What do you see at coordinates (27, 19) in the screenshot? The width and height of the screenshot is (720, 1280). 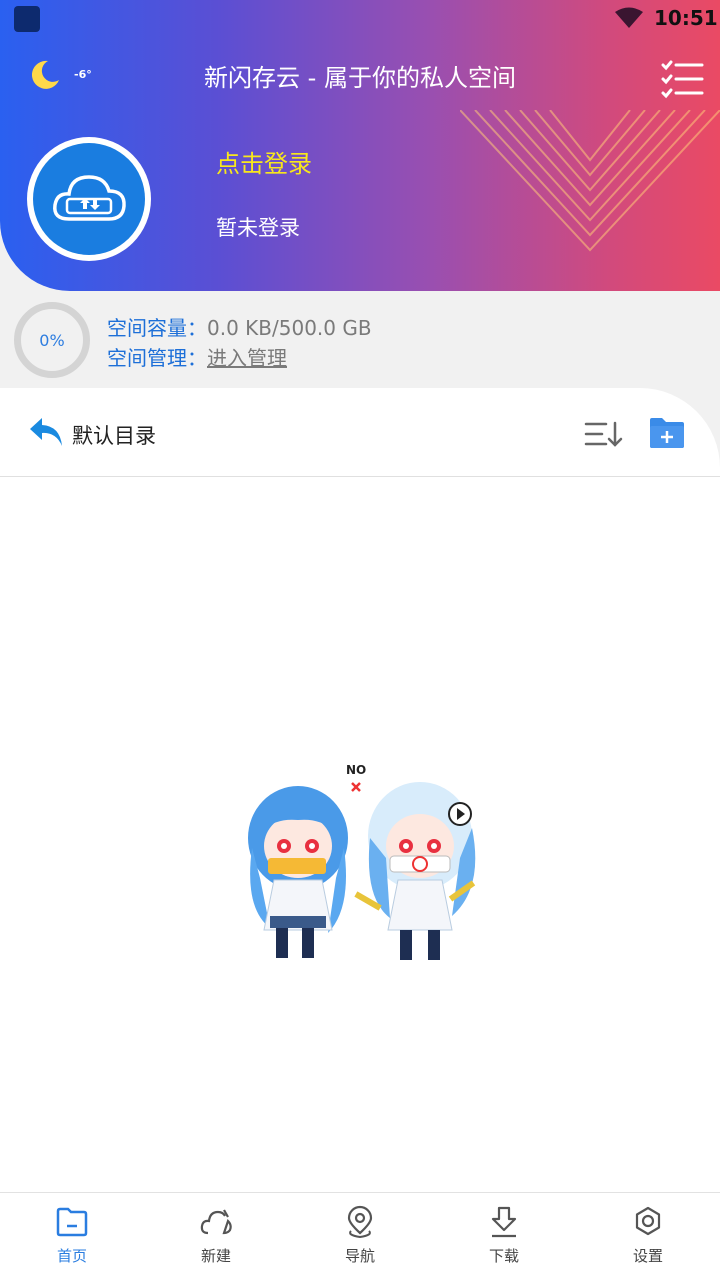 I see `app-notification-icon` at bounding box center [27, 19].